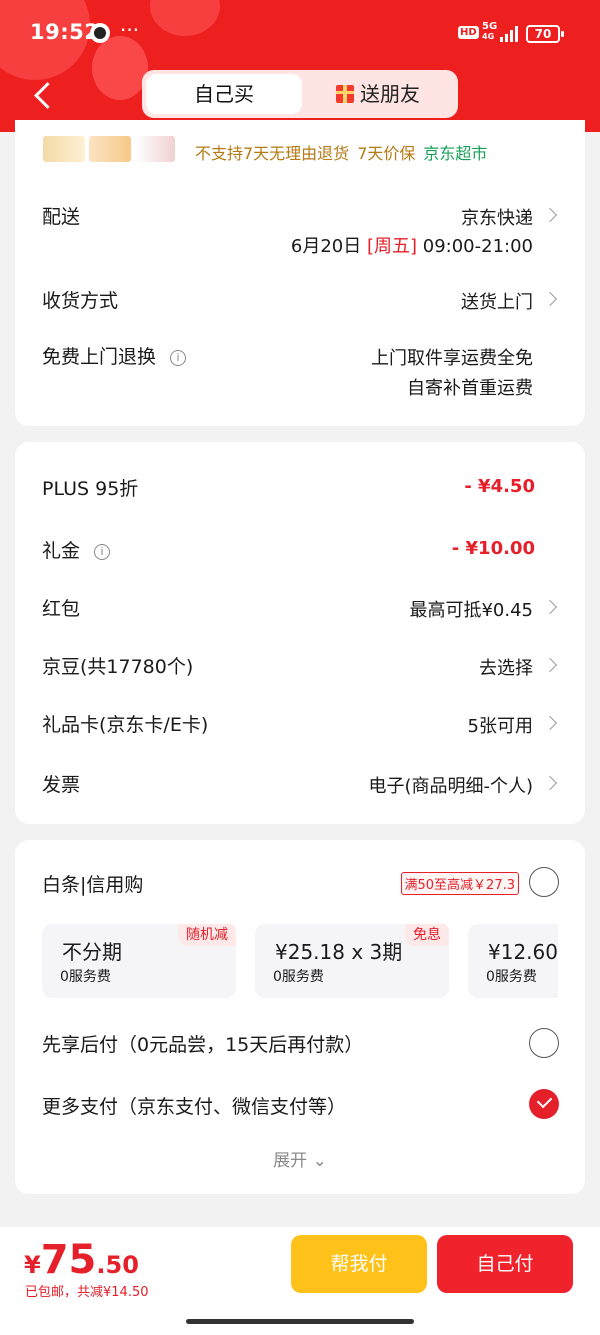 The width and height of the screenshot is (600, 1335). What do you see at coordinates (468, 32) in the screenshot?
I see `hd-icon: HD` at bounding box center [468, 32].